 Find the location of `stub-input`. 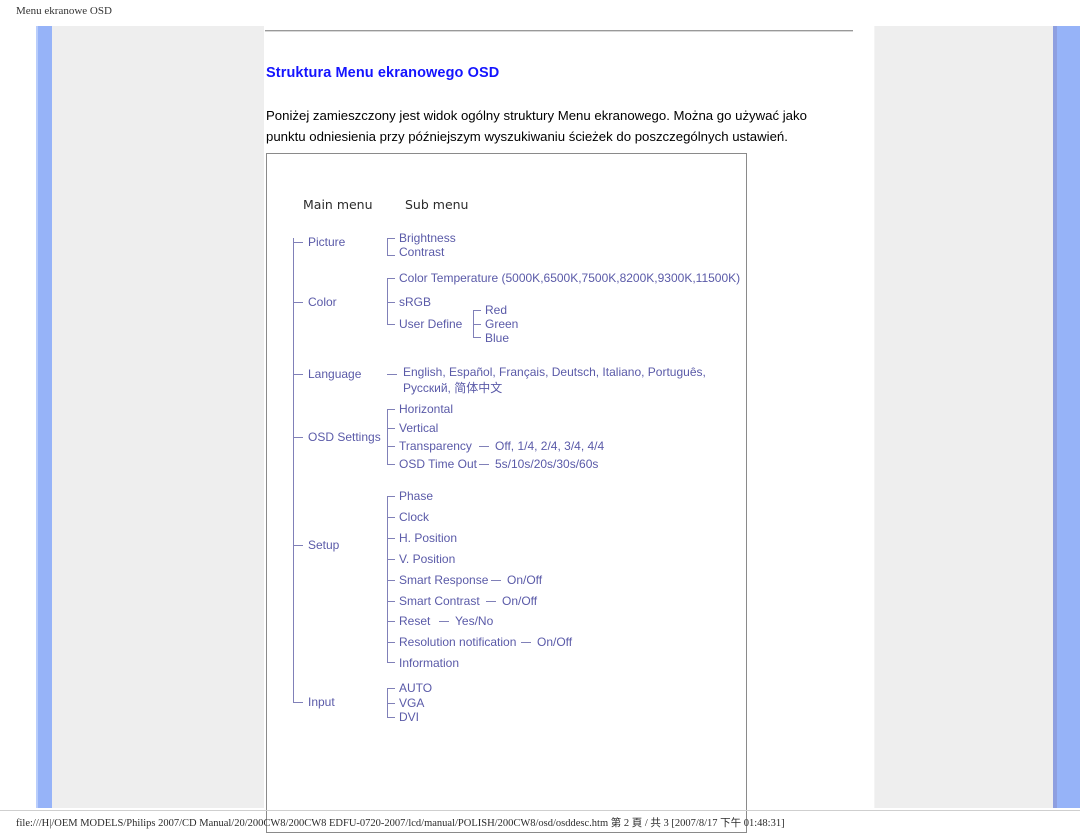

stub-input is located at coordinates (298, 702).